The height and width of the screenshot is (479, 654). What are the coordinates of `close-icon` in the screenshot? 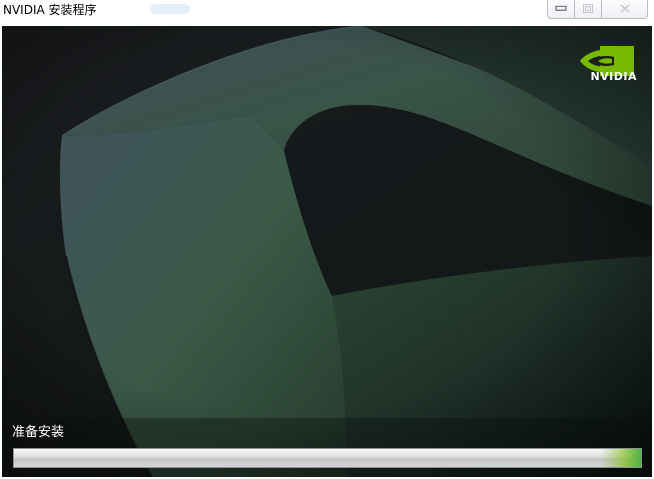 It's located at (624, 8).